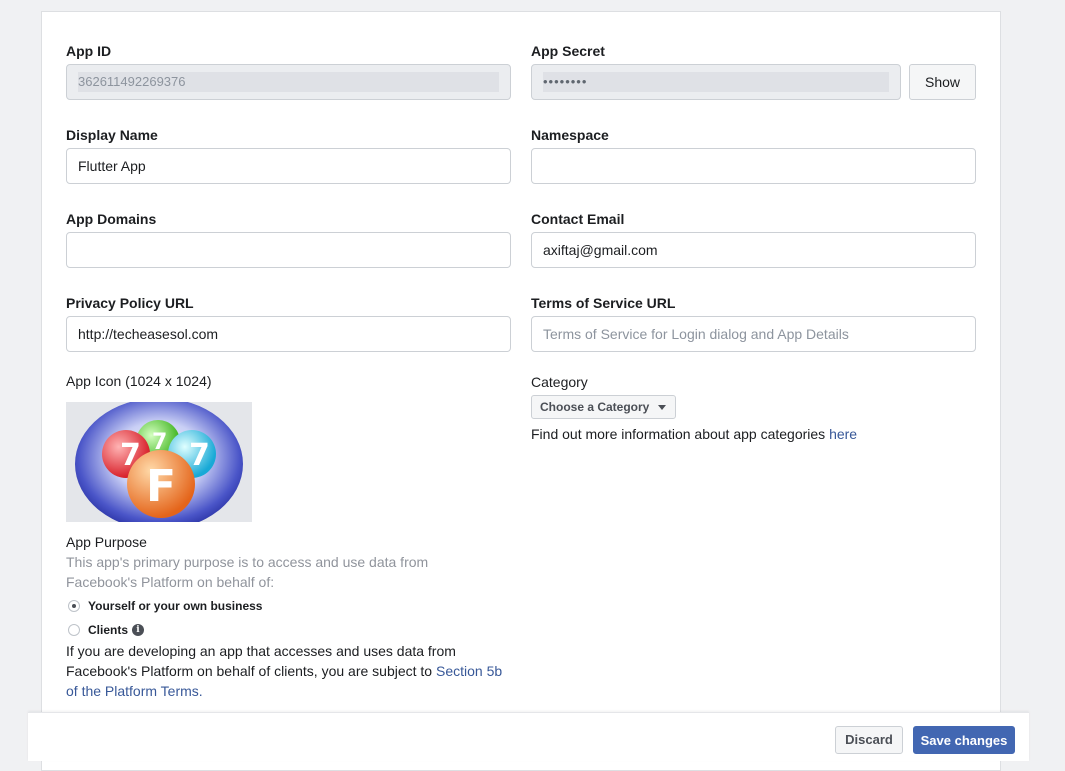  Describe the element at coordinates (570, 135) in the screenshot. I see `namespace-label: Namespace` at that location.